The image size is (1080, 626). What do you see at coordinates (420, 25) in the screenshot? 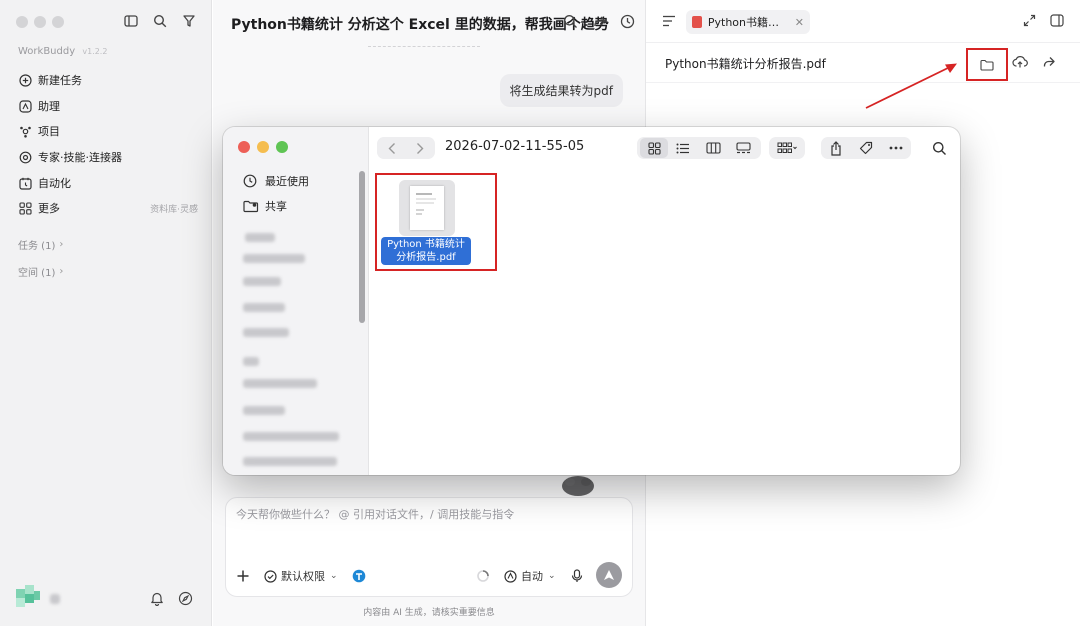
I see `page-title: Python书籍统计 分析这个 Excel 里的数据，帮我画个趋势` at bounding box center [420, 25].